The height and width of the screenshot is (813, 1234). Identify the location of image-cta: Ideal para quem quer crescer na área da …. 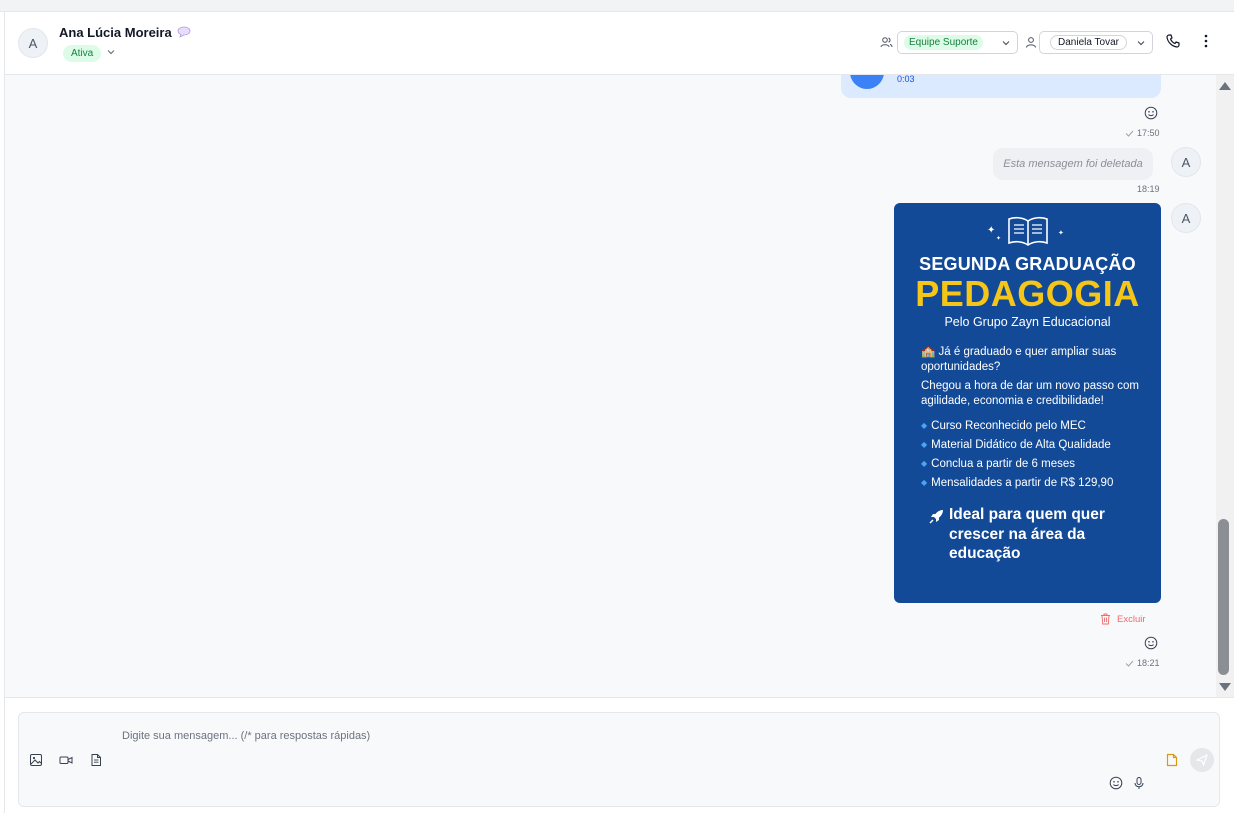
(1027, 534).